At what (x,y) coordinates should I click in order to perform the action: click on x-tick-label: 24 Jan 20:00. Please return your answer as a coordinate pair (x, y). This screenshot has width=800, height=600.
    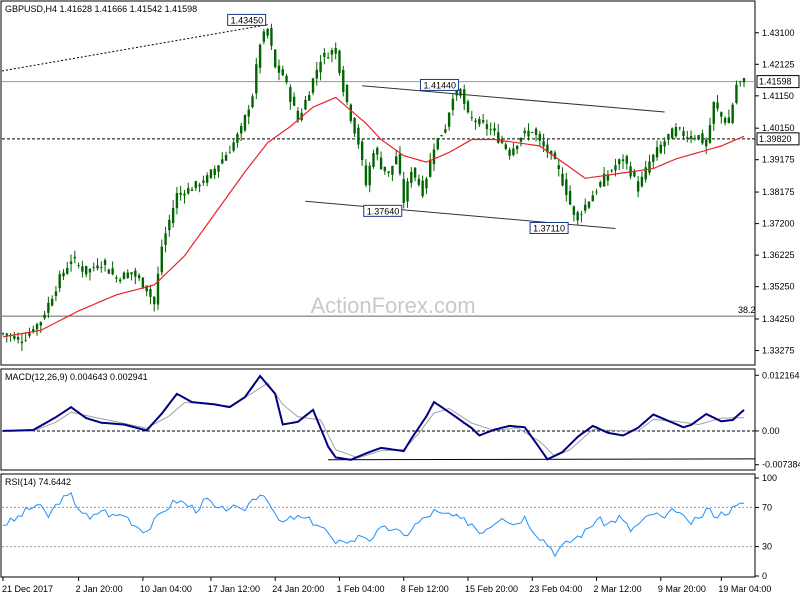
    Looking at the image, I should click on (298, 589).